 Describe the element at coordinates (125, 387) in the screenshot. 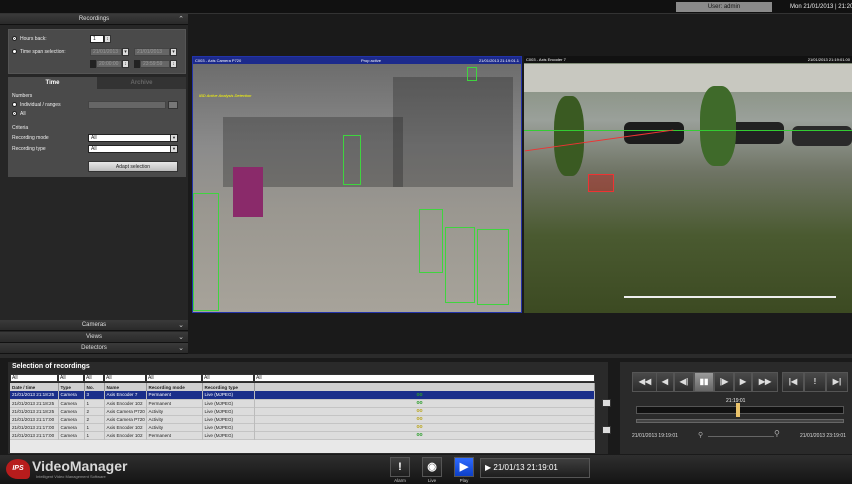

I see `column-name: Name` at that location.